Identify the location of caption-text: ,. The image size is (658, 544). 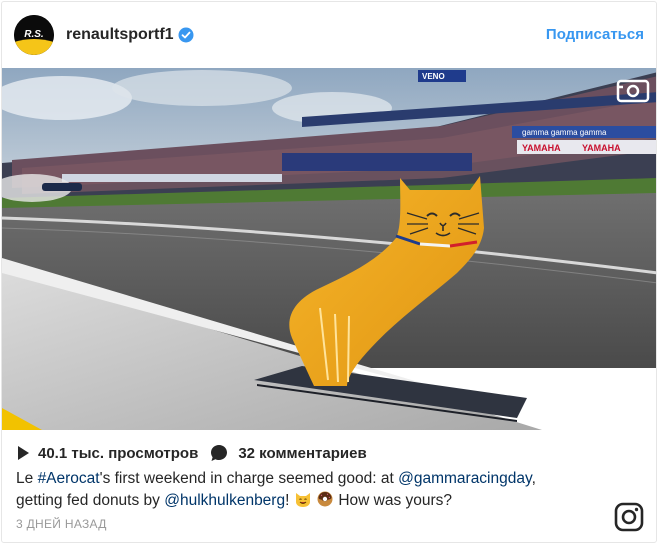
(533, 478).